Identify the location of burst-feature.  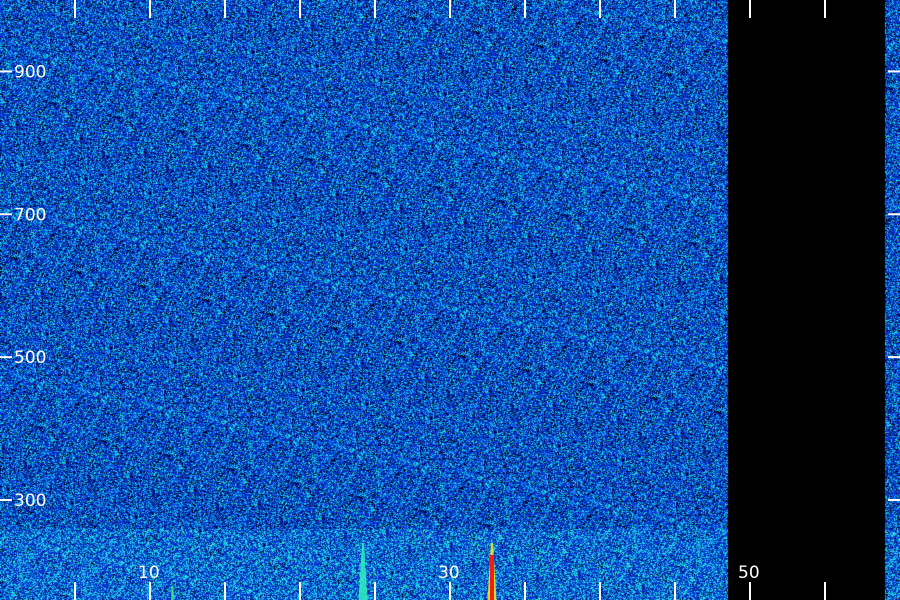
(172, 592).